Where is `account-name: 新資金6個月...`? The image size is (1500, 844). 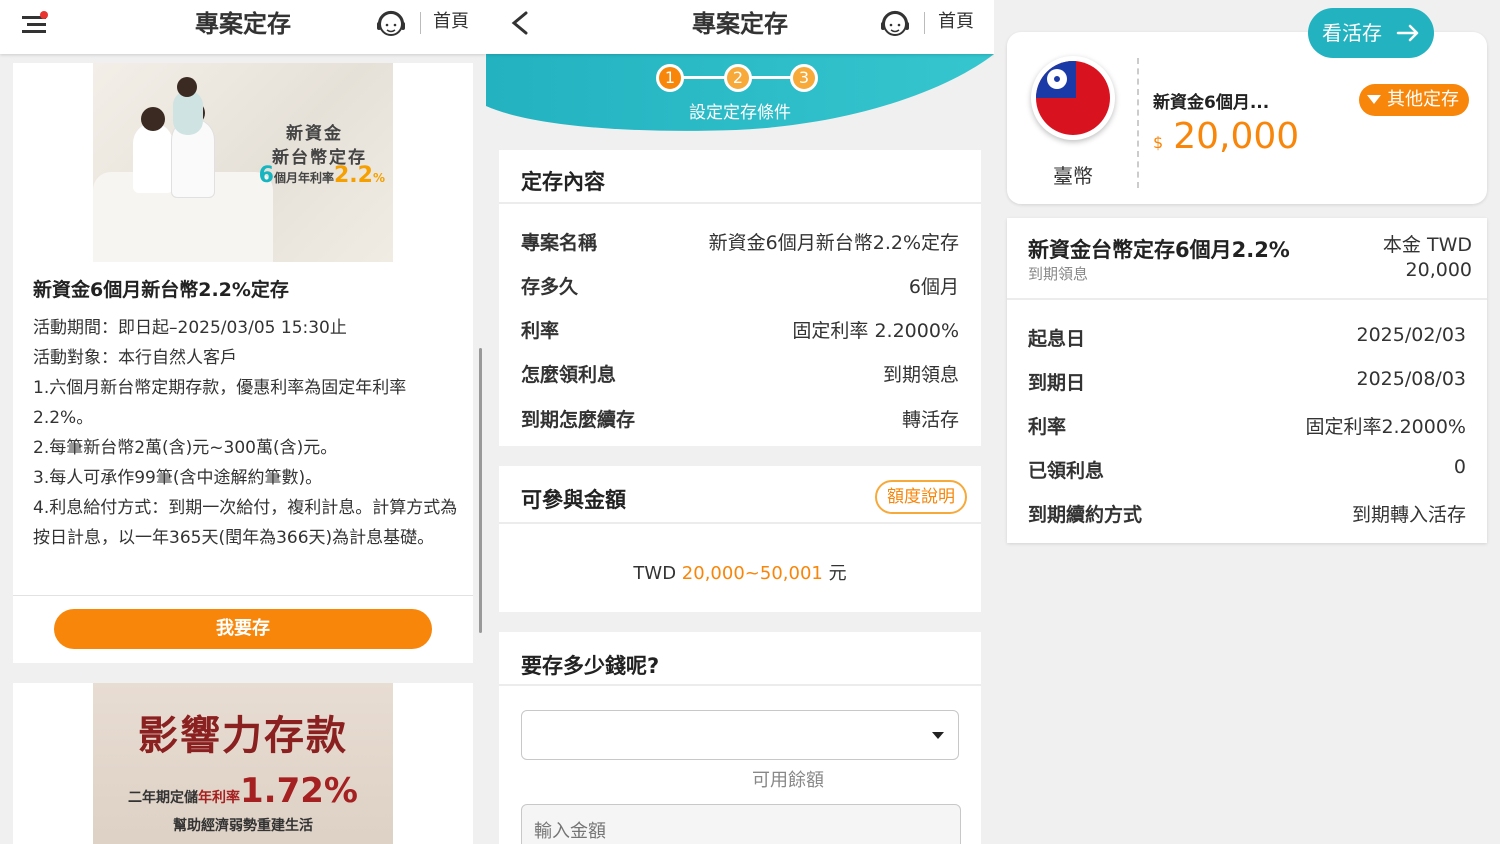
account-name: 新資金6個月... is located at coordinates (1211, 103).